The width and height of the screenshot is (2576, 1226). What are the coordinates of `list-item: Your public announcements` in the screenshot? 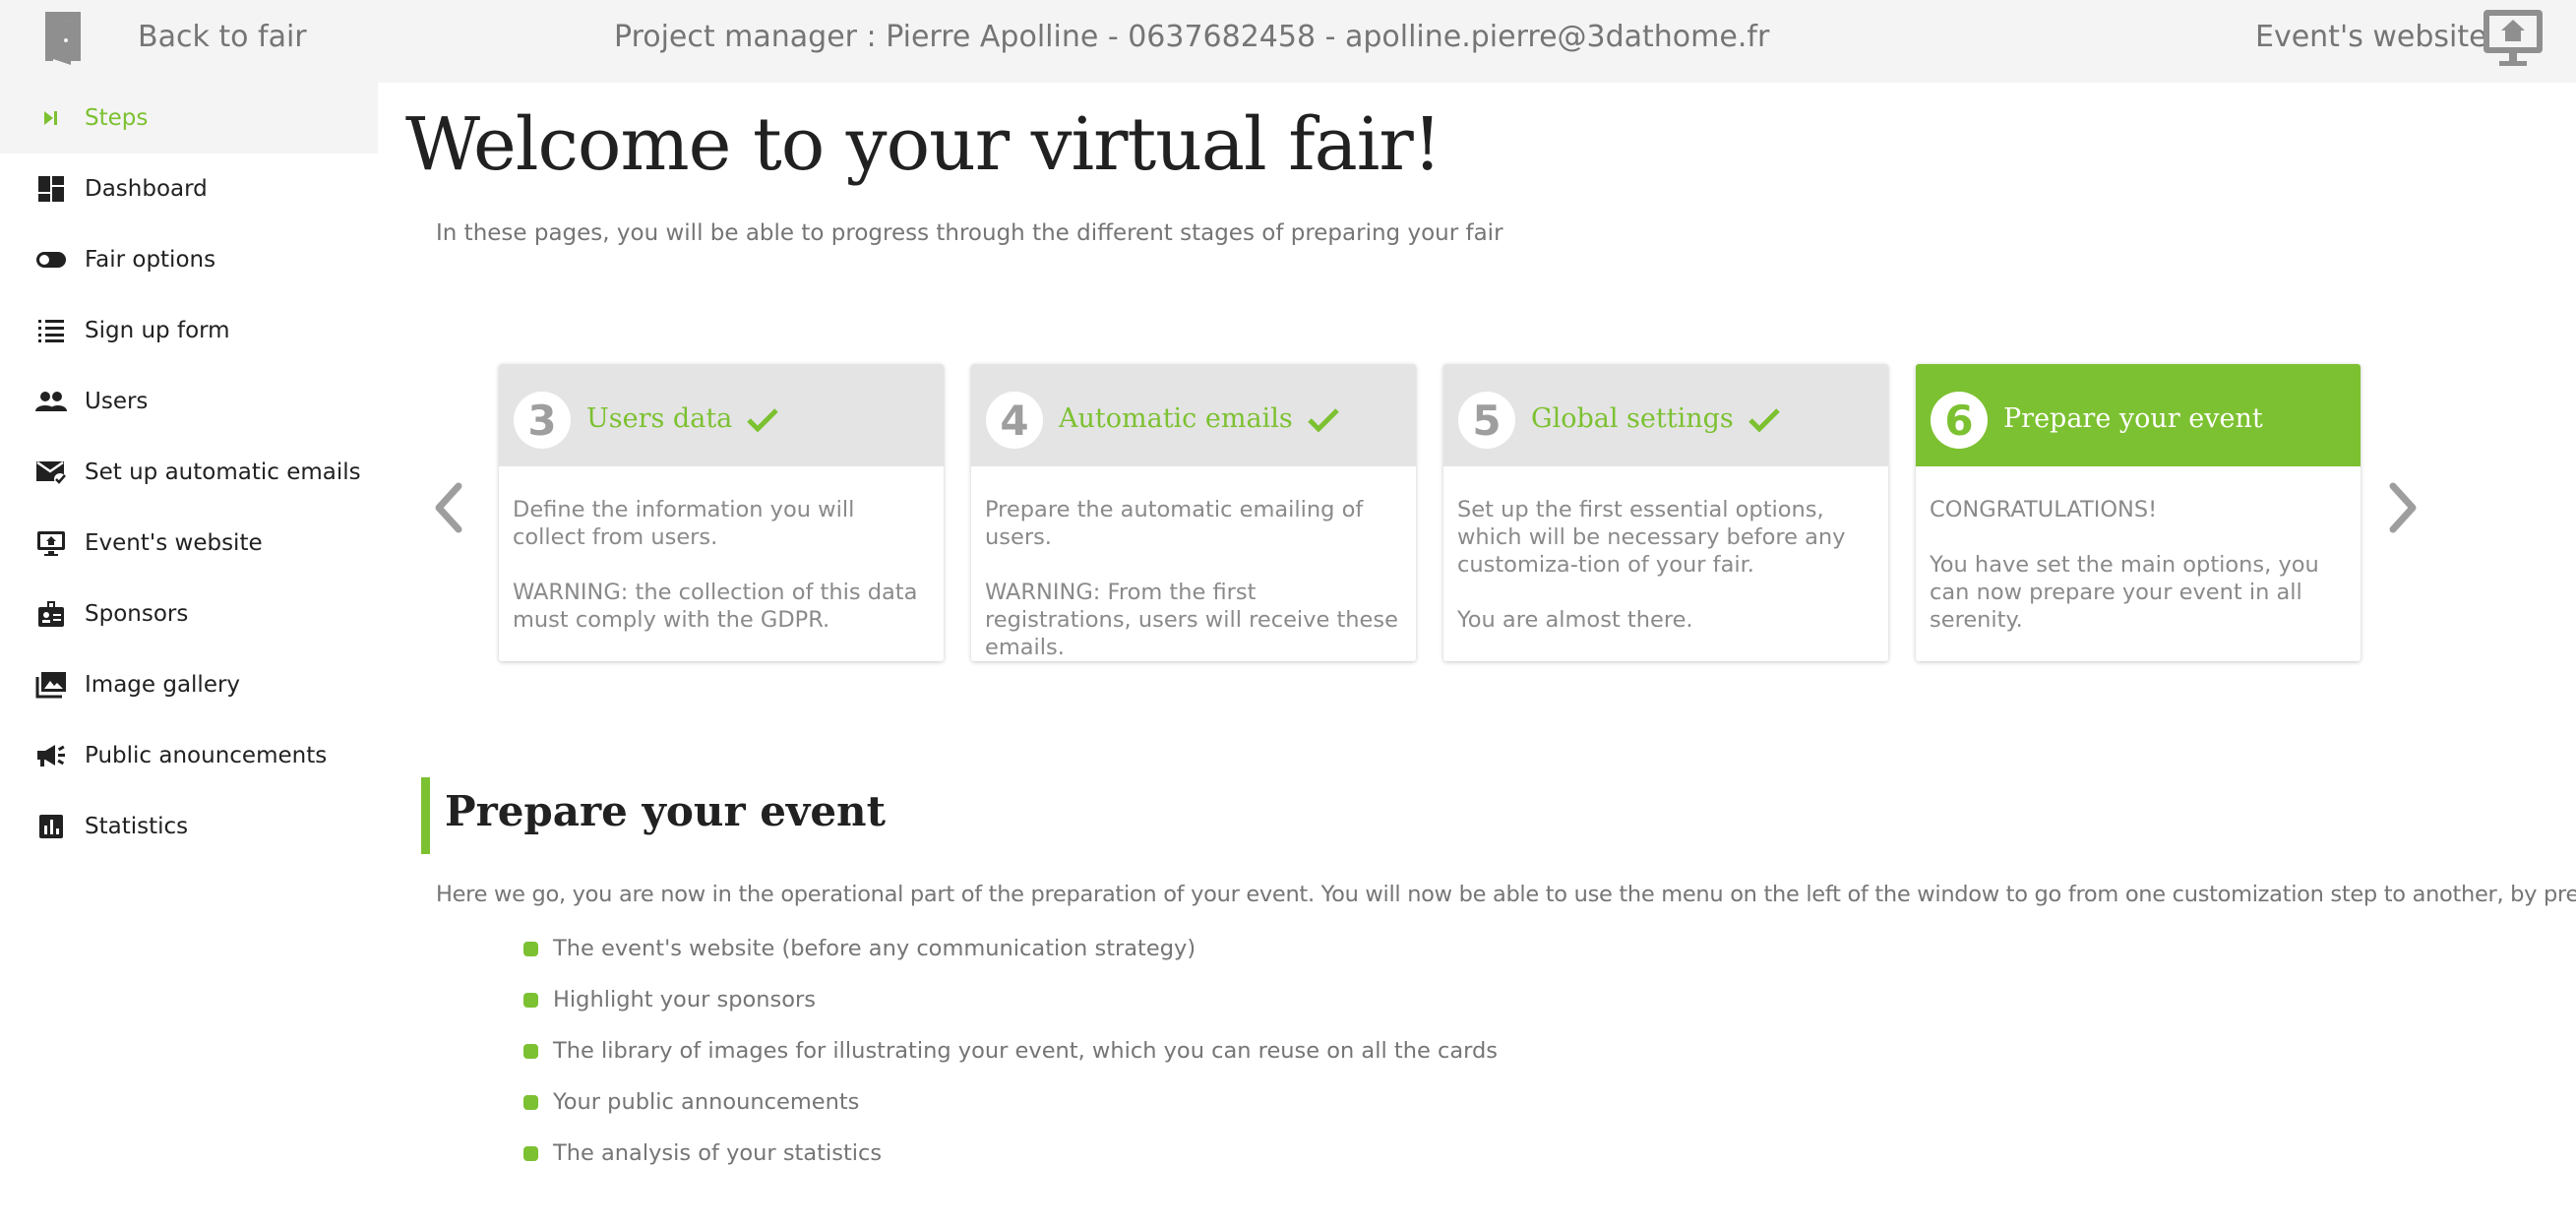 It's located at (1010, 1108).